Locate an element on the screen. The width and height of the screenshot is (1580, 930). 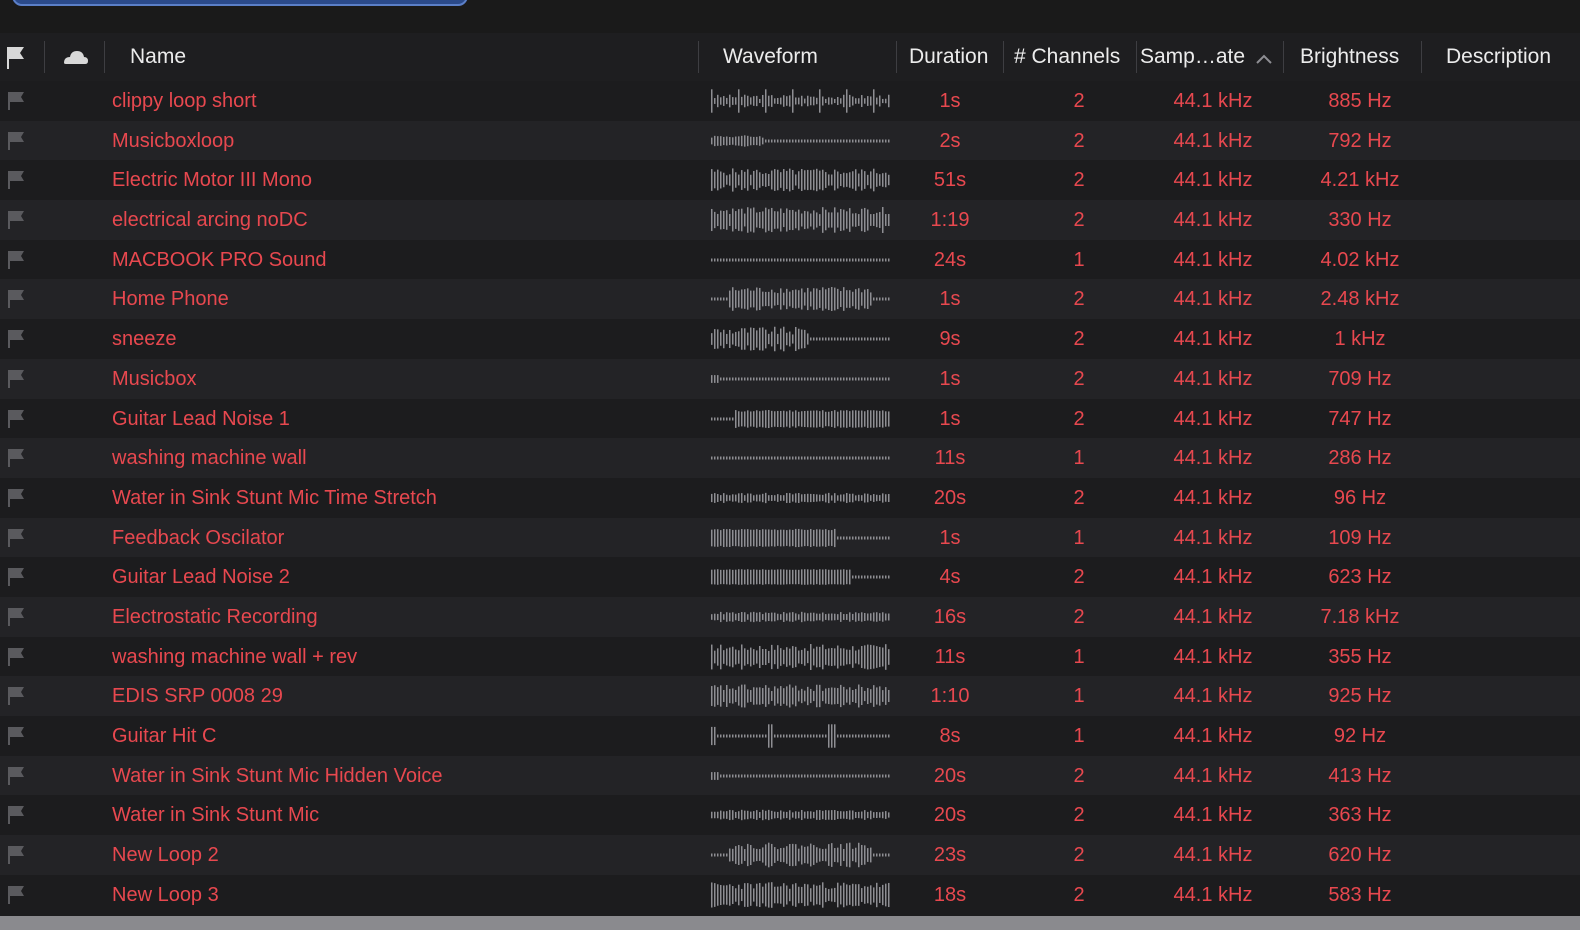
column-header-description: Description is located at coordinates (1513, 57).